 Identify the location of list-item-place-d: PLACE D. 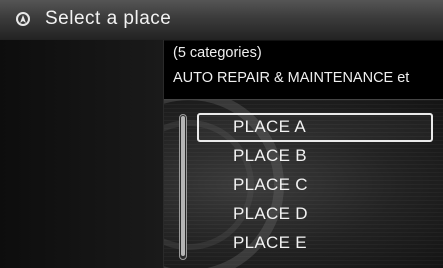
(315, 214).